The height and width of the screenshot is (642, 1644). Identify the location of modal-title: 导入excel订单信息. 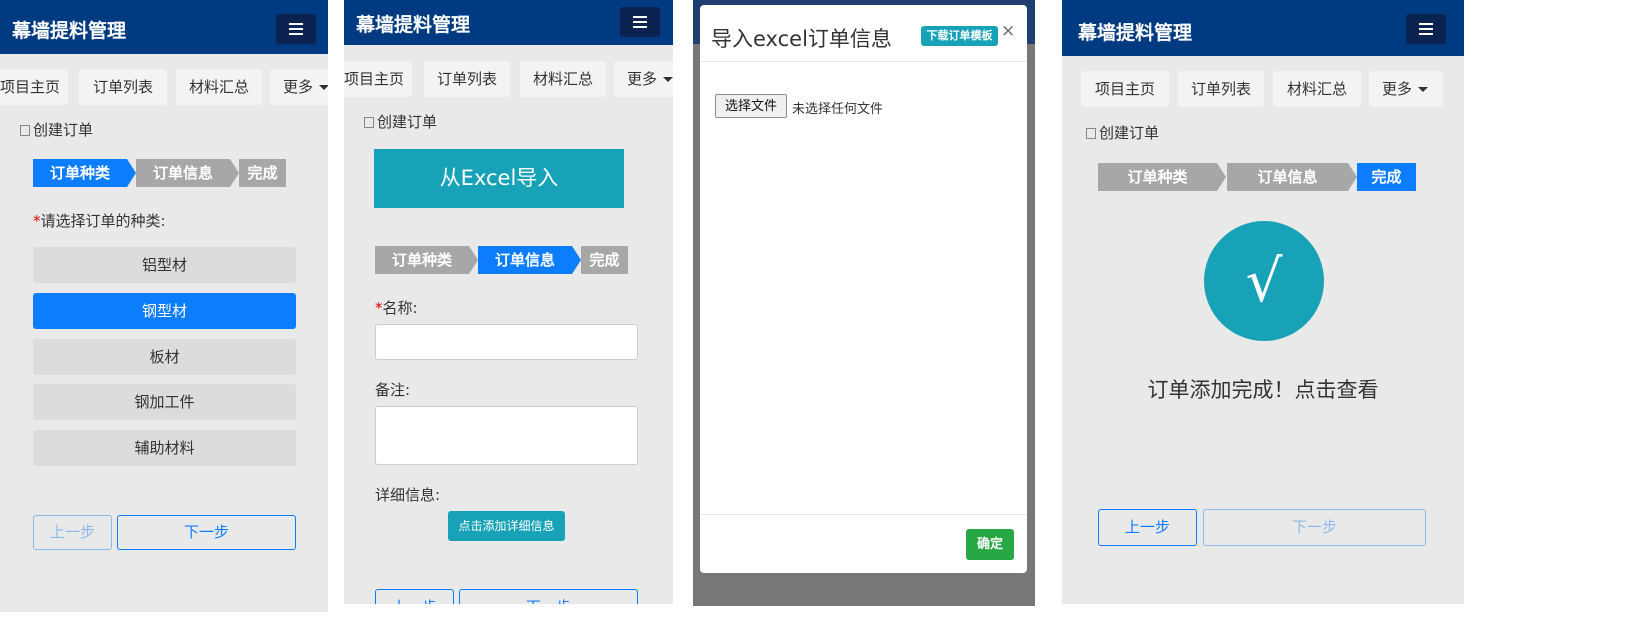
(801, 39).